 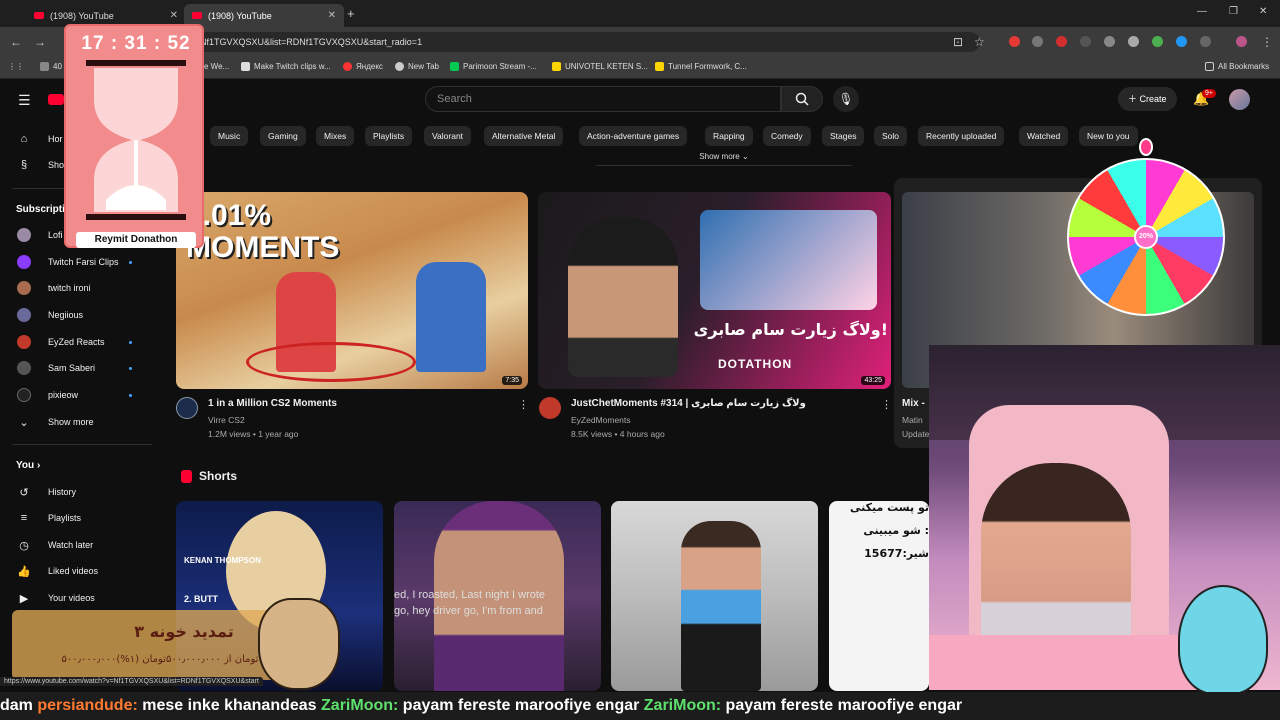 What do you see at coordinates (448, 136) in the screenshot?
I see `chip-valorant: Valorant` at bounding box center [448, 136].